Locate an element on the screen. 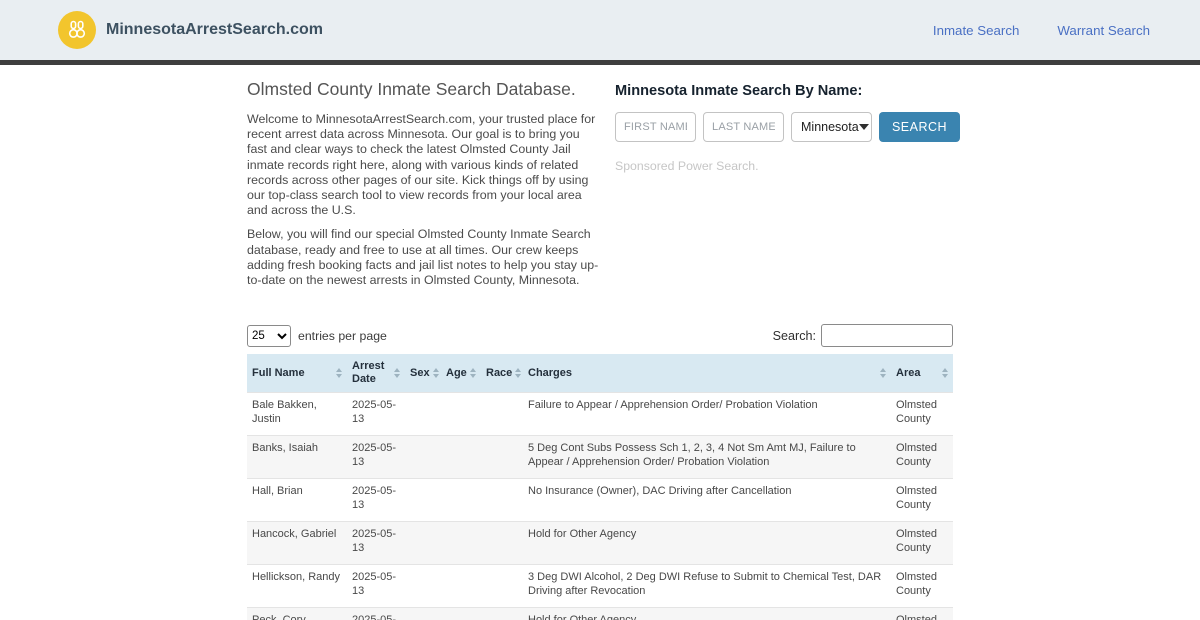 The height and width of the screenshot is (620, 1200). site-logo is located at coordinates (77, 30).